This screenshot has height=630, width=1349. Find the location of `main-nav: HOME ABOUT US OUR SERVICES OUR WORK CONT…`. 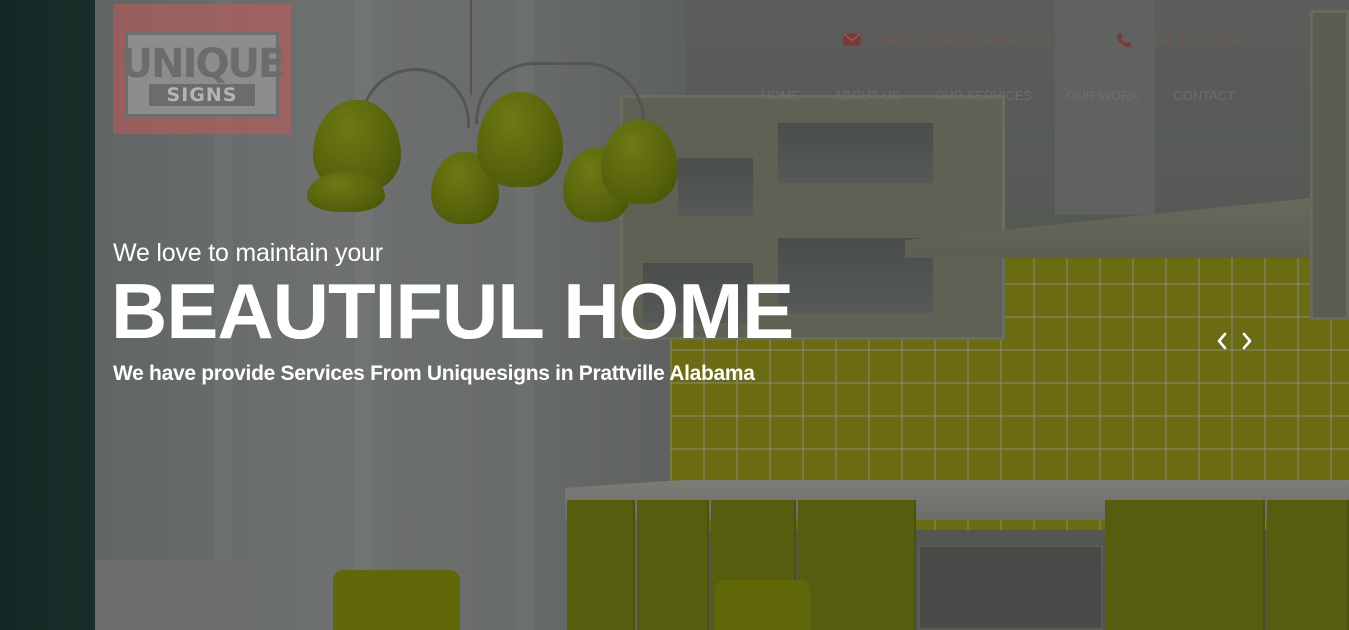

main-nav: HOME ABOUT US OUR SERVICES OUR WORK CONT… is located at coordinates (1015, 95).